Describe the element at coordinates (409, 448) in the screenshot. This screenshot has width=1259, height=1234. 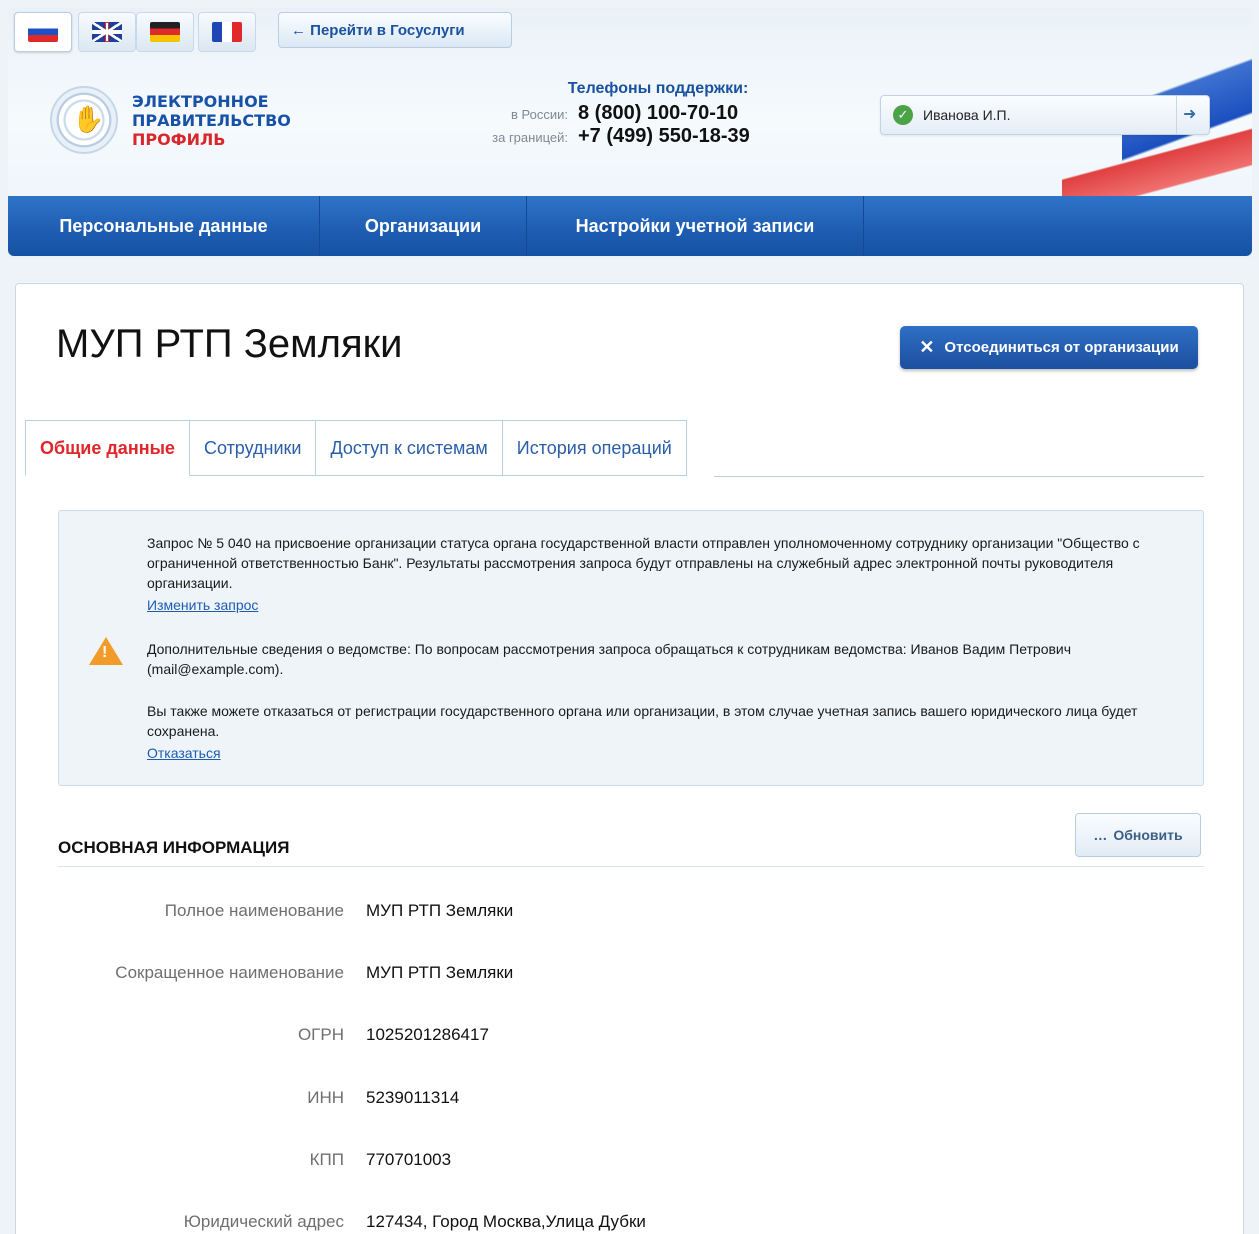
I see `tab-system-access: Доступ к системам` at that location.